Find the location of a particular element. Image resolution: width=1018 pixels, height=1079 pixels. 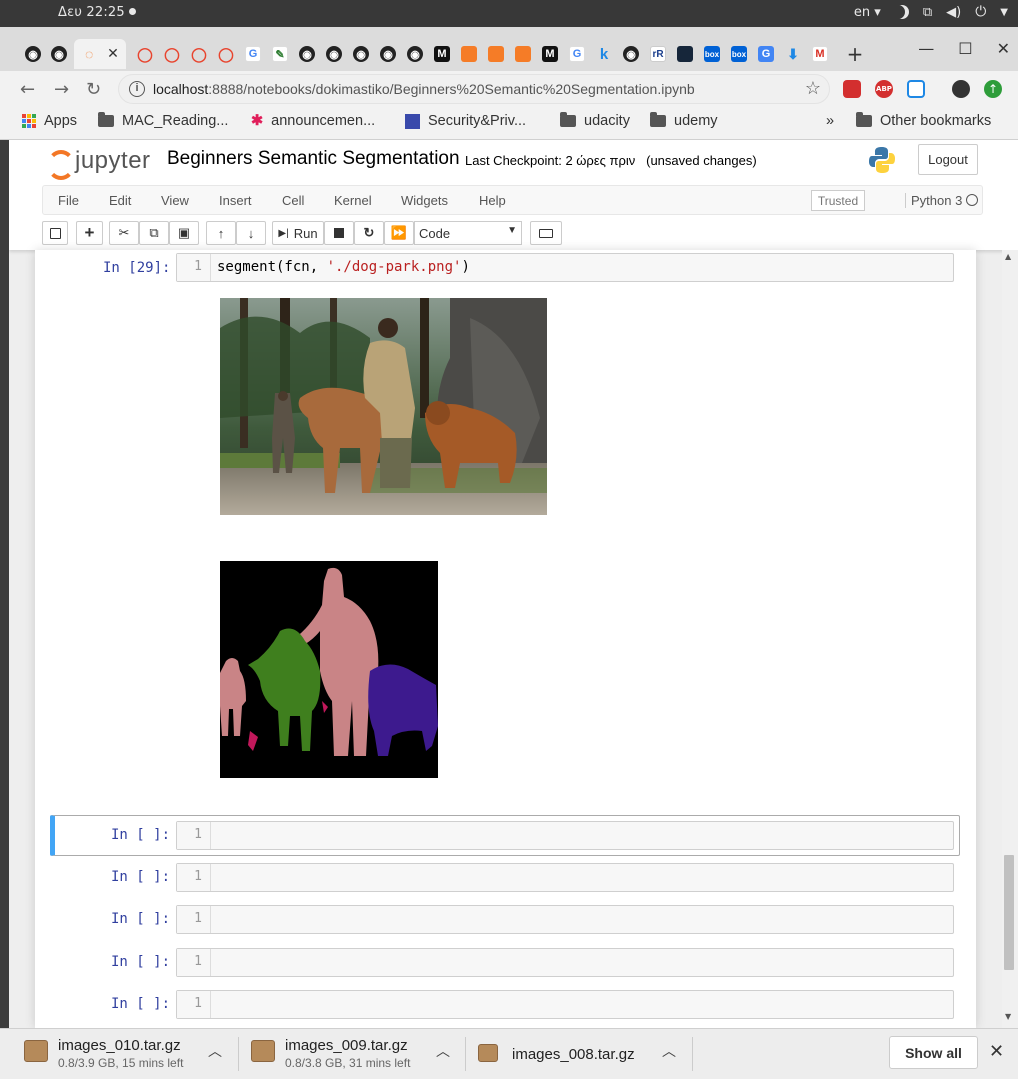

tab-google-1: G is located at coordinates (253, 54).